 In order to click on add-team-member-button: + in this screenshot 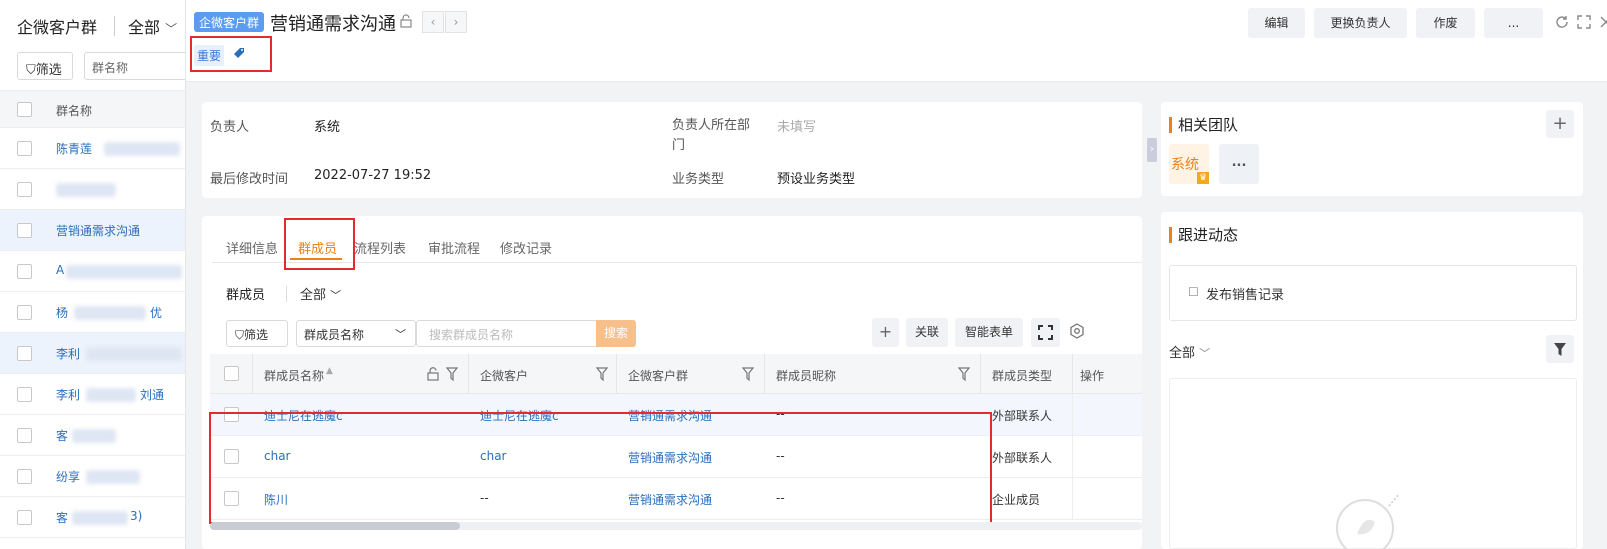, I will do `click(1560, 124)`.